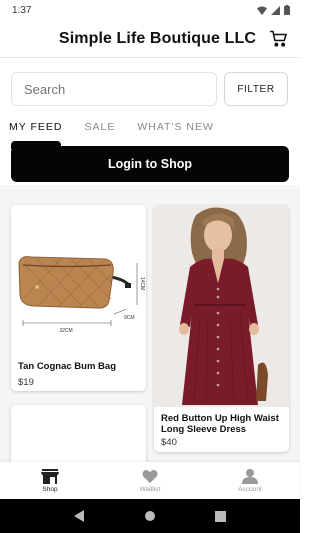 This screenshot has height=533, width=320. What do you see at coordinates (65, 331) in the screenshot?
I see `dimension-label-width: 32CM` at bounding box center [65, 331].